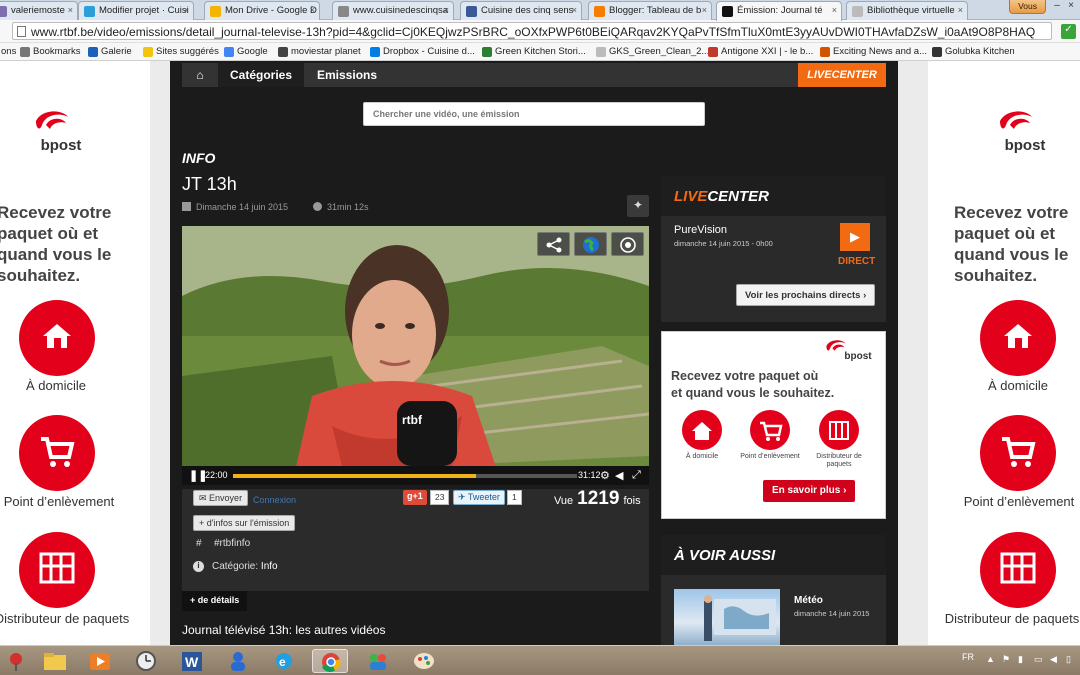  What do you see at coordinates (110, 51) in the screenshot?
I see `bookmark-item: Galerie` at bounding box center [110, 51].